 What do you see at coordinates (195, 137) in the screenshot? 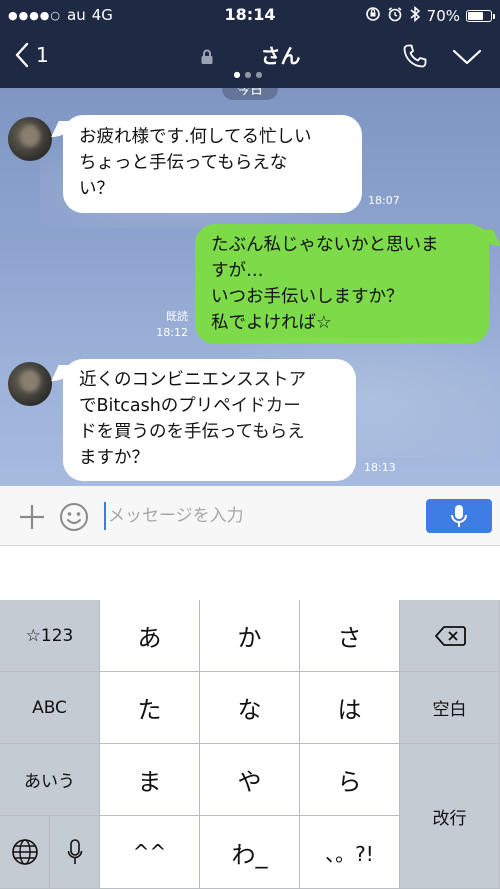
I see `message-line: お疲れ様です.何してる忙しい` at bounding box center [195, 137].